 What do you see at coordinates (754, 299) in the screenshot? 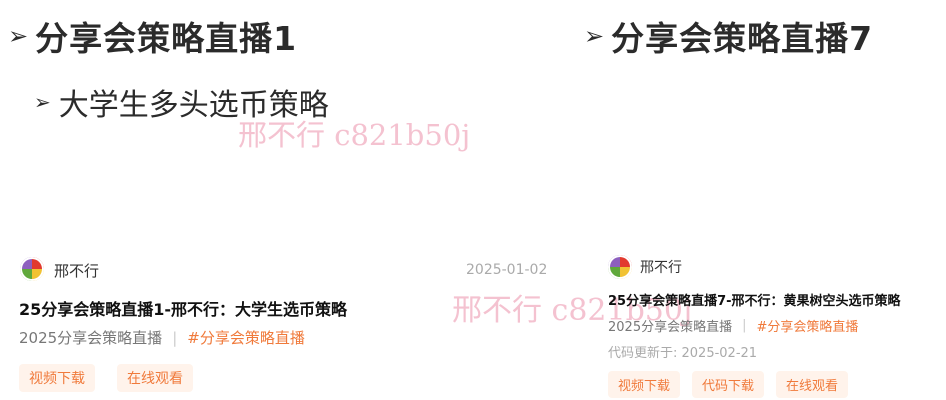
I see `post-title: 25分享会策略直播7-邢不行：黄果树空头选币策略` at bounding box center [754, 299].